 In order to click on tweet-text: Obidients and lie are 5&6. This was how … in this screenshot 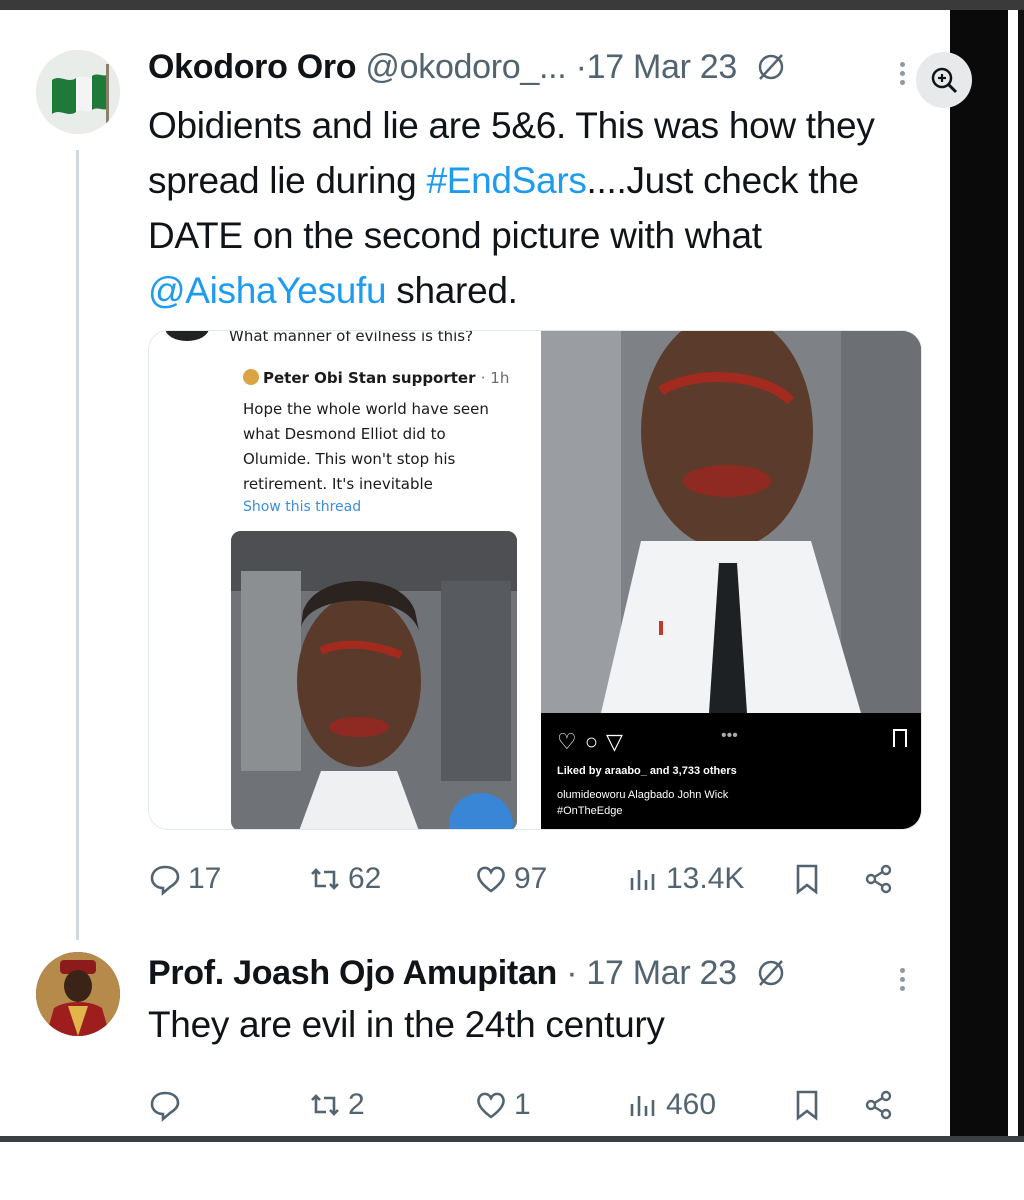, I will do `click(543, 208)`.